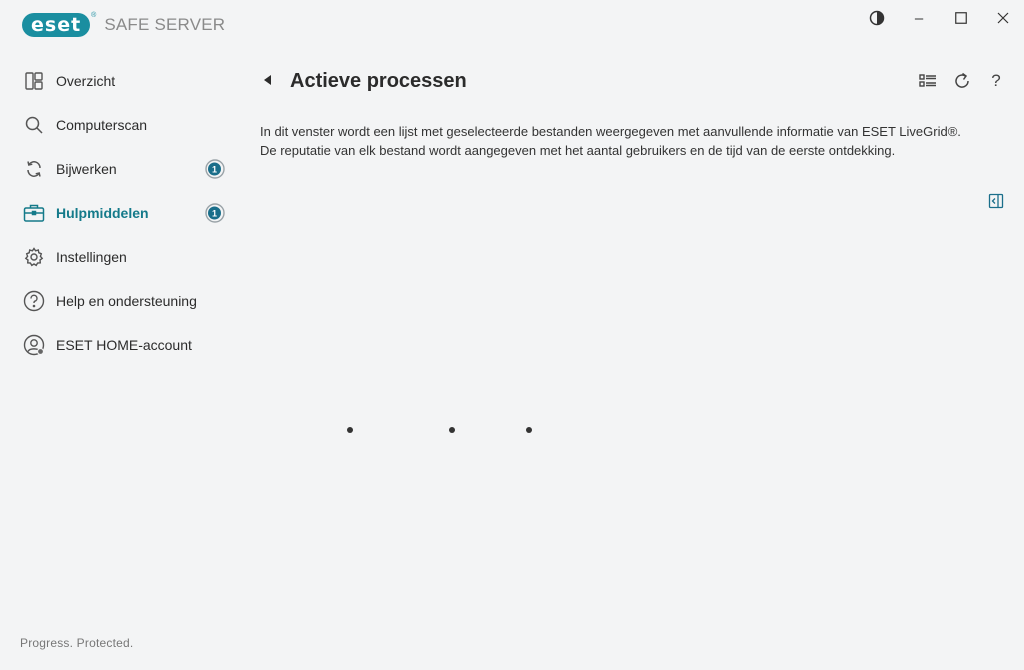  Describe the element at coordinates (91, 257) in the screenshot. I see `sidebar-item-label: Instellingen` at that location.